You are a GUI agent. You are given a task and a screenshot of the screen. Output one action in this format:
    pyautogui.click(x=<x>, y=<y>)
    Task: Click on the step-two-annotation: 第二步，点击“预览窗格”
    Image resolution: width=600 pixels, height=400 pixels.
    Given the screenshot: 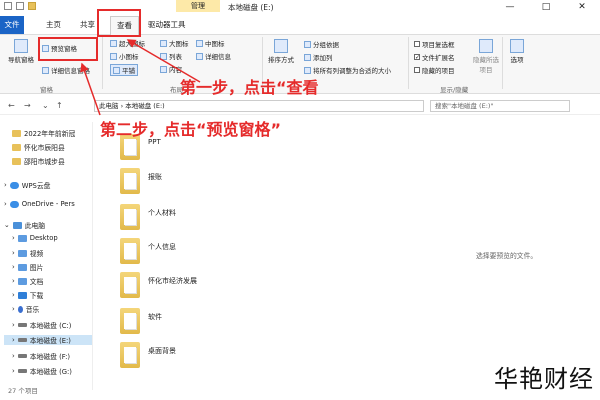 What is the action you would take?
    pyautogui.click(x=191, y=129)
    